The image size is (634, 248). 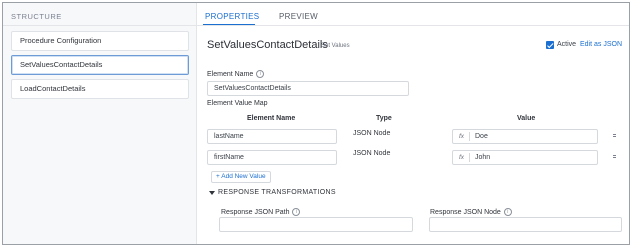 I want to click on response-json-path-label: Response JSON Path i, so click(x=261, y=212).